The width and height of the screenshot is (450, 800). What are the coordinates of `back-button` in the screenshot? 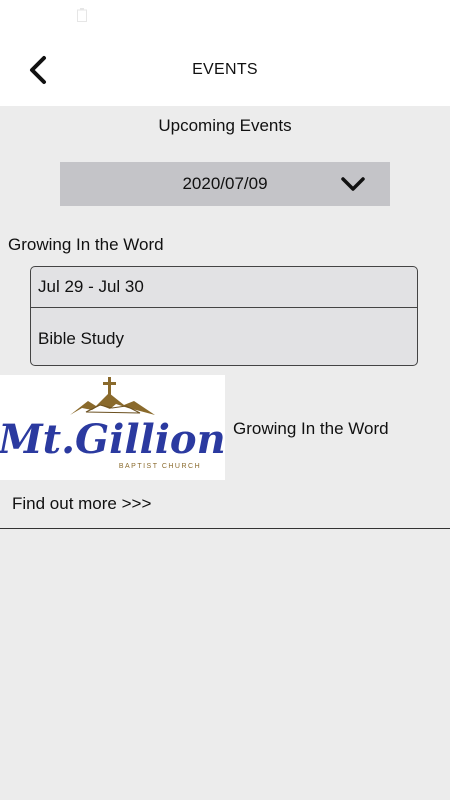 It's located at (38, 70).